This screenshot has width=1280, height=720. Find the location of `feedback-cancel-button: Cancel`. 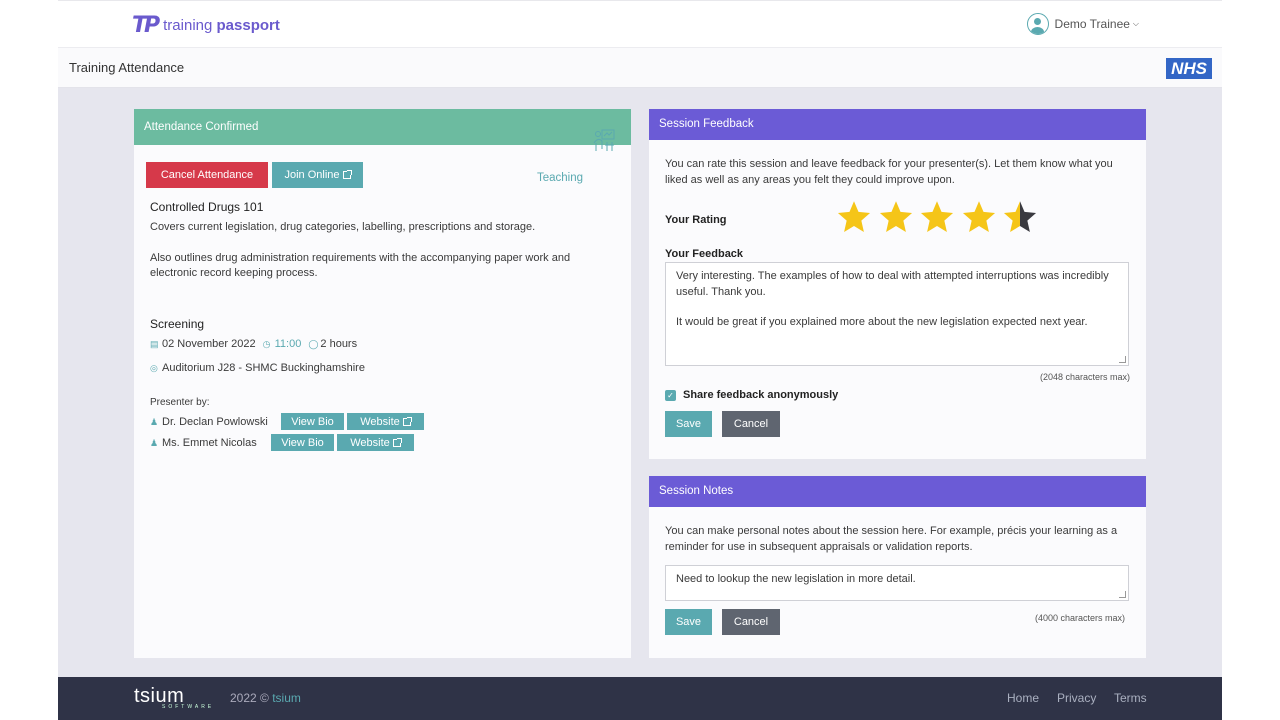

feedback-cancel-button: Cancel is located at coordinates (751, 424).